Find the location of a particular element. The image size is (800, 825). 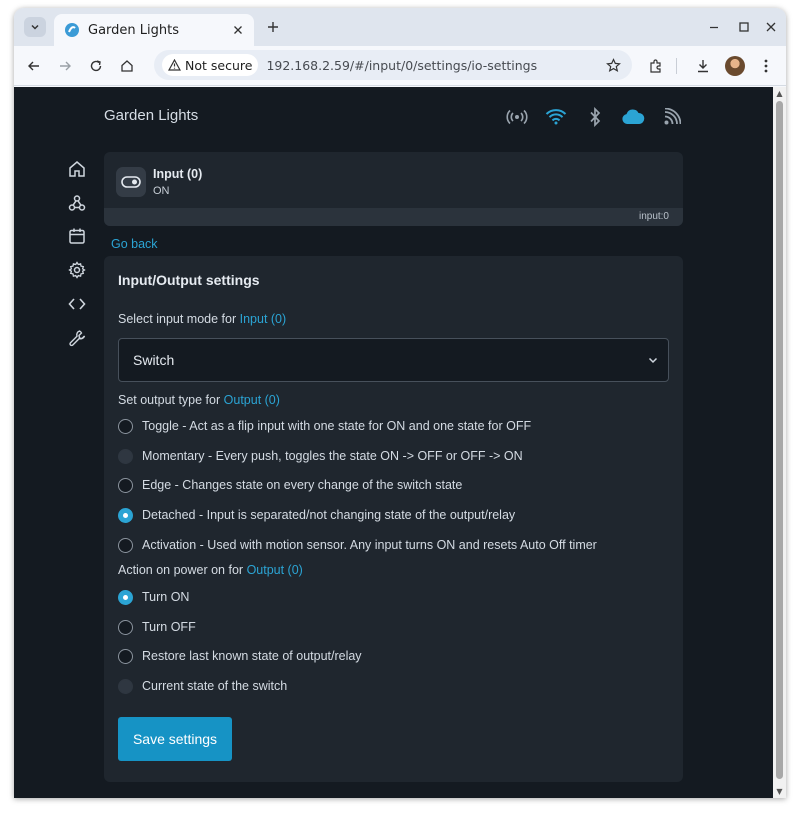

profile-avatar is located at coordinates (735, 66).